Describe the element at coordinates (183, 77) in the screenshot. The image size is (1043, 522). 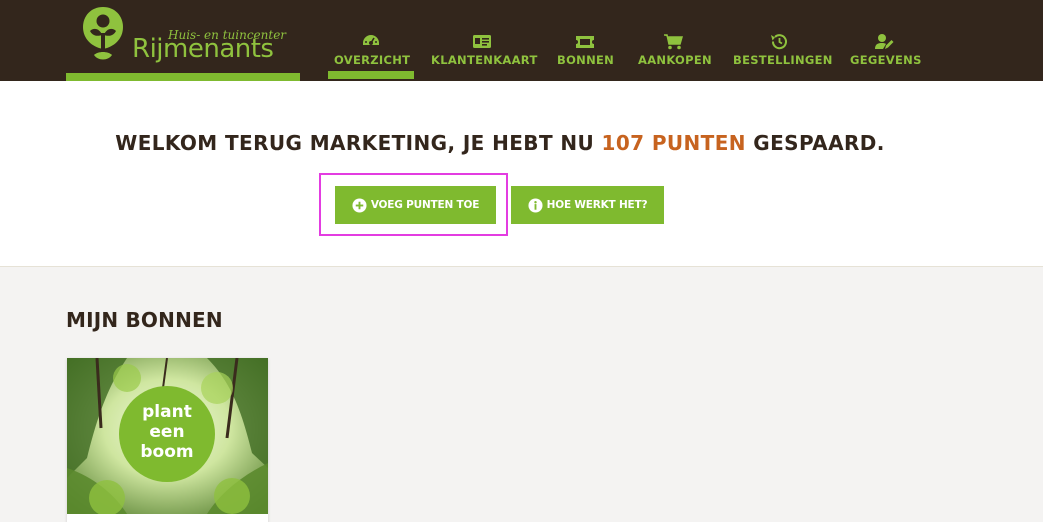
I see `logo-underline` at that location.